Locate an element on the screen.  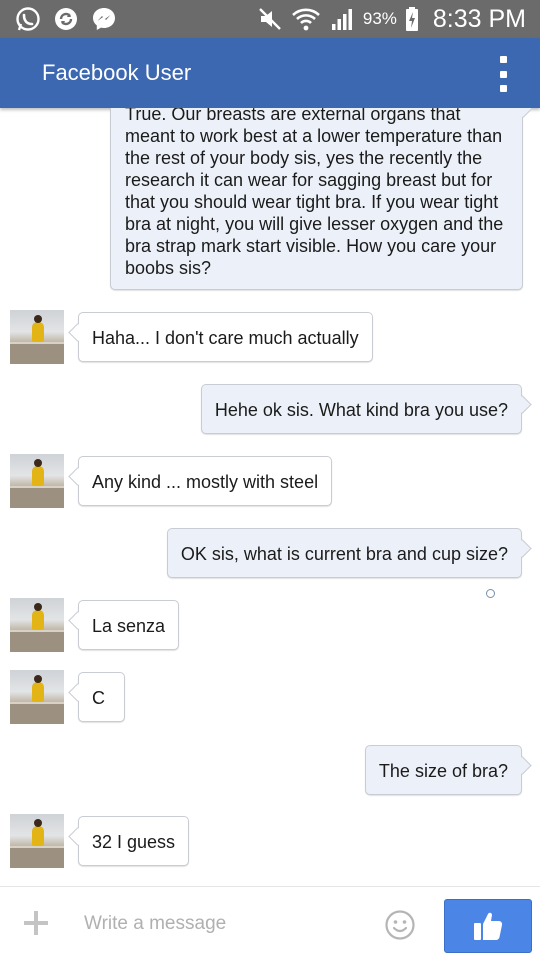
message-composer is located at coordinates (270, 923).